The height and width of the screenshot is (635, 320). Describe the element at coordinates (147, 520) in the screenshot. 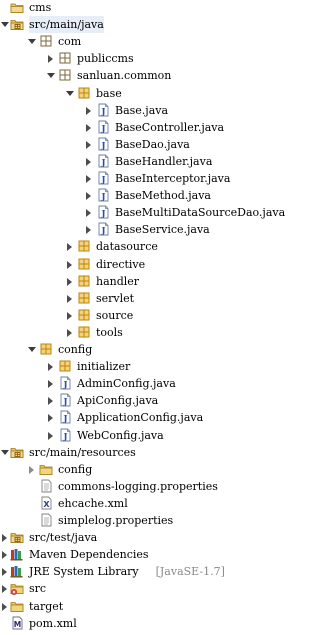

I see `tree-node-simplelog-properties: simplelog.properties` at that location.